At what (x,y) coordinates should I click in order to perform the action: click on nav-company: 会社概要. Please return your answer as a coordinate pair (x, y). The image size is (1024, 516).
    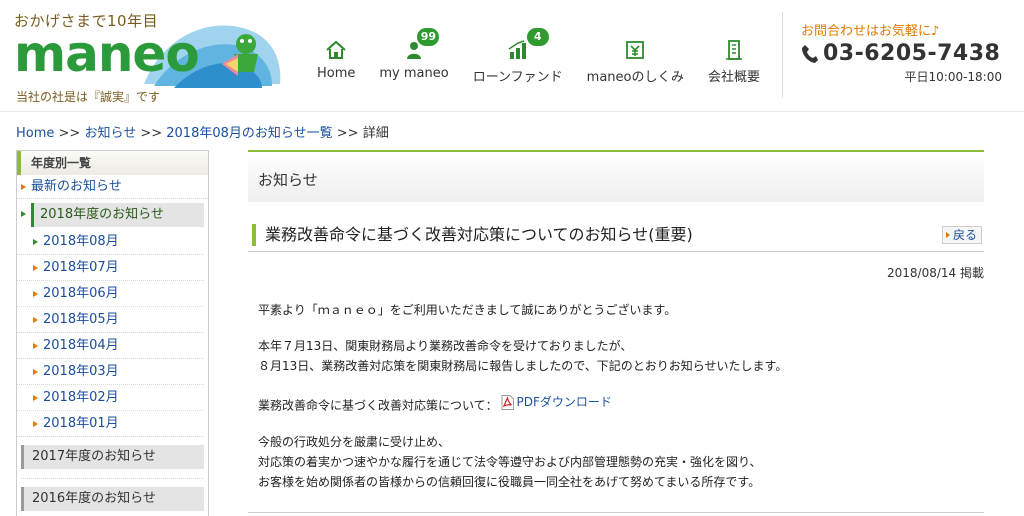
    Looking at the image, I should click on (734, 58).